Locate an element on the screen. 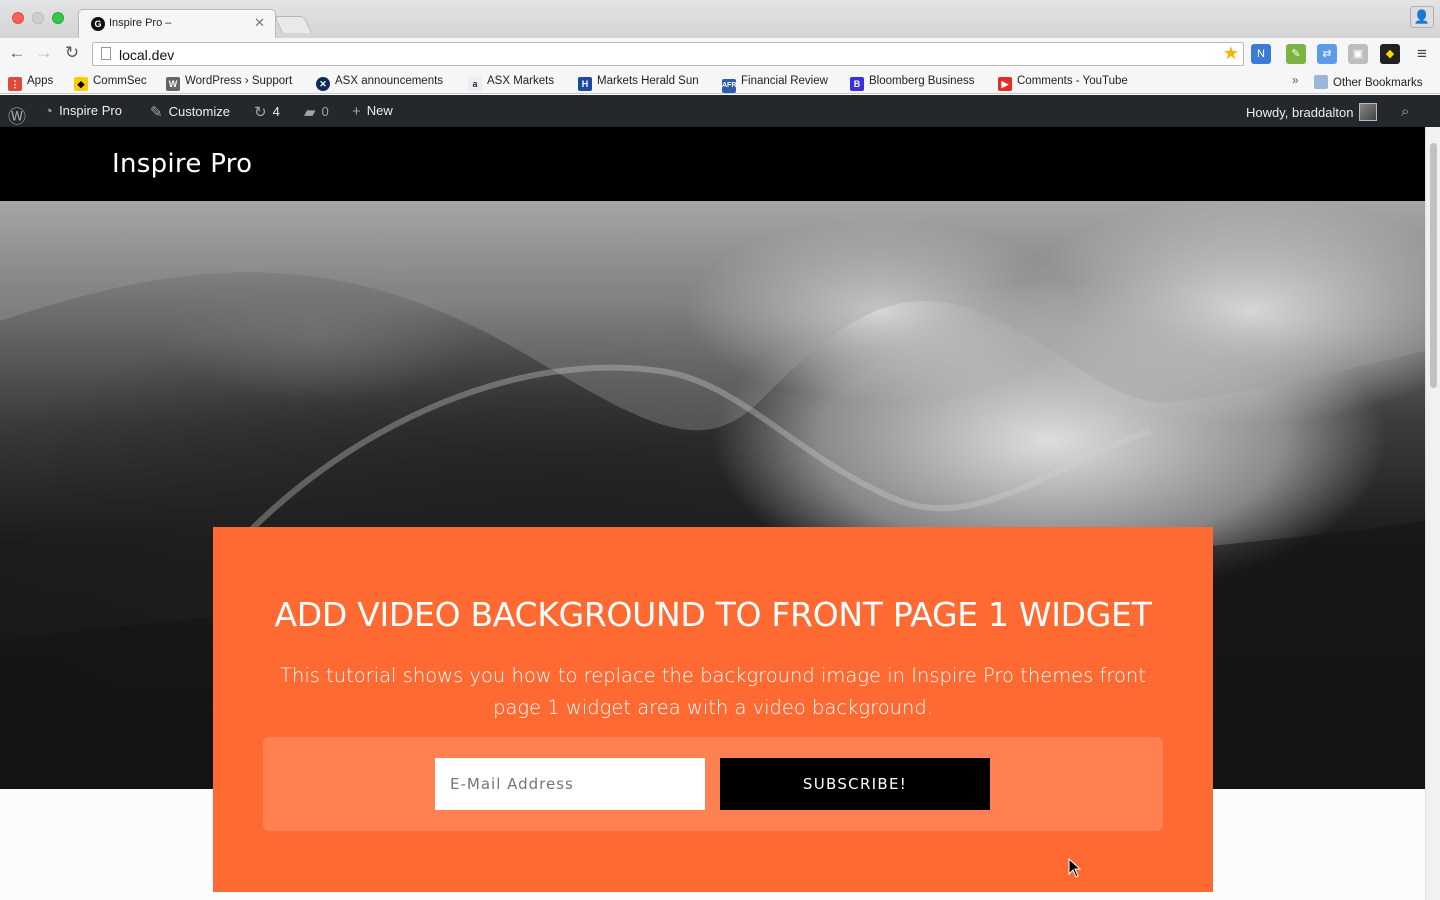 The width and height of the screenshot is (1440, 900). comment-icon: ▰ is located at coordinates (310, 112).